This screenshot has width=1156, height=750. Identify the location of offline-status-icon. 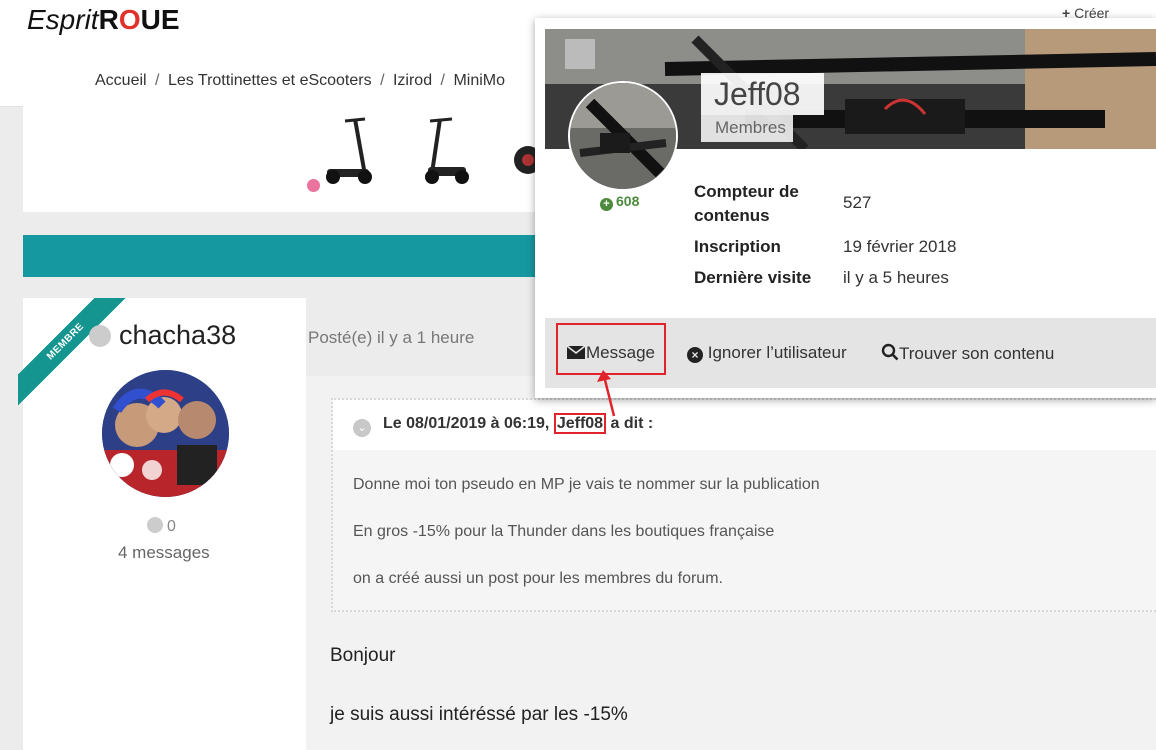
(100, 336).